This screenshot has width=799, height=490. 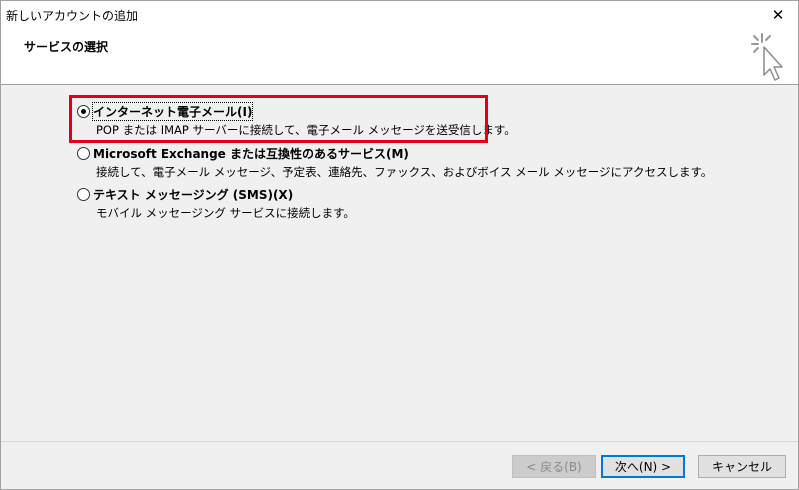 What do you see at coordinates (399, 57) in the screenshot?
I see `wizard-header: サービスの選択` at bounding box center [399, 57].